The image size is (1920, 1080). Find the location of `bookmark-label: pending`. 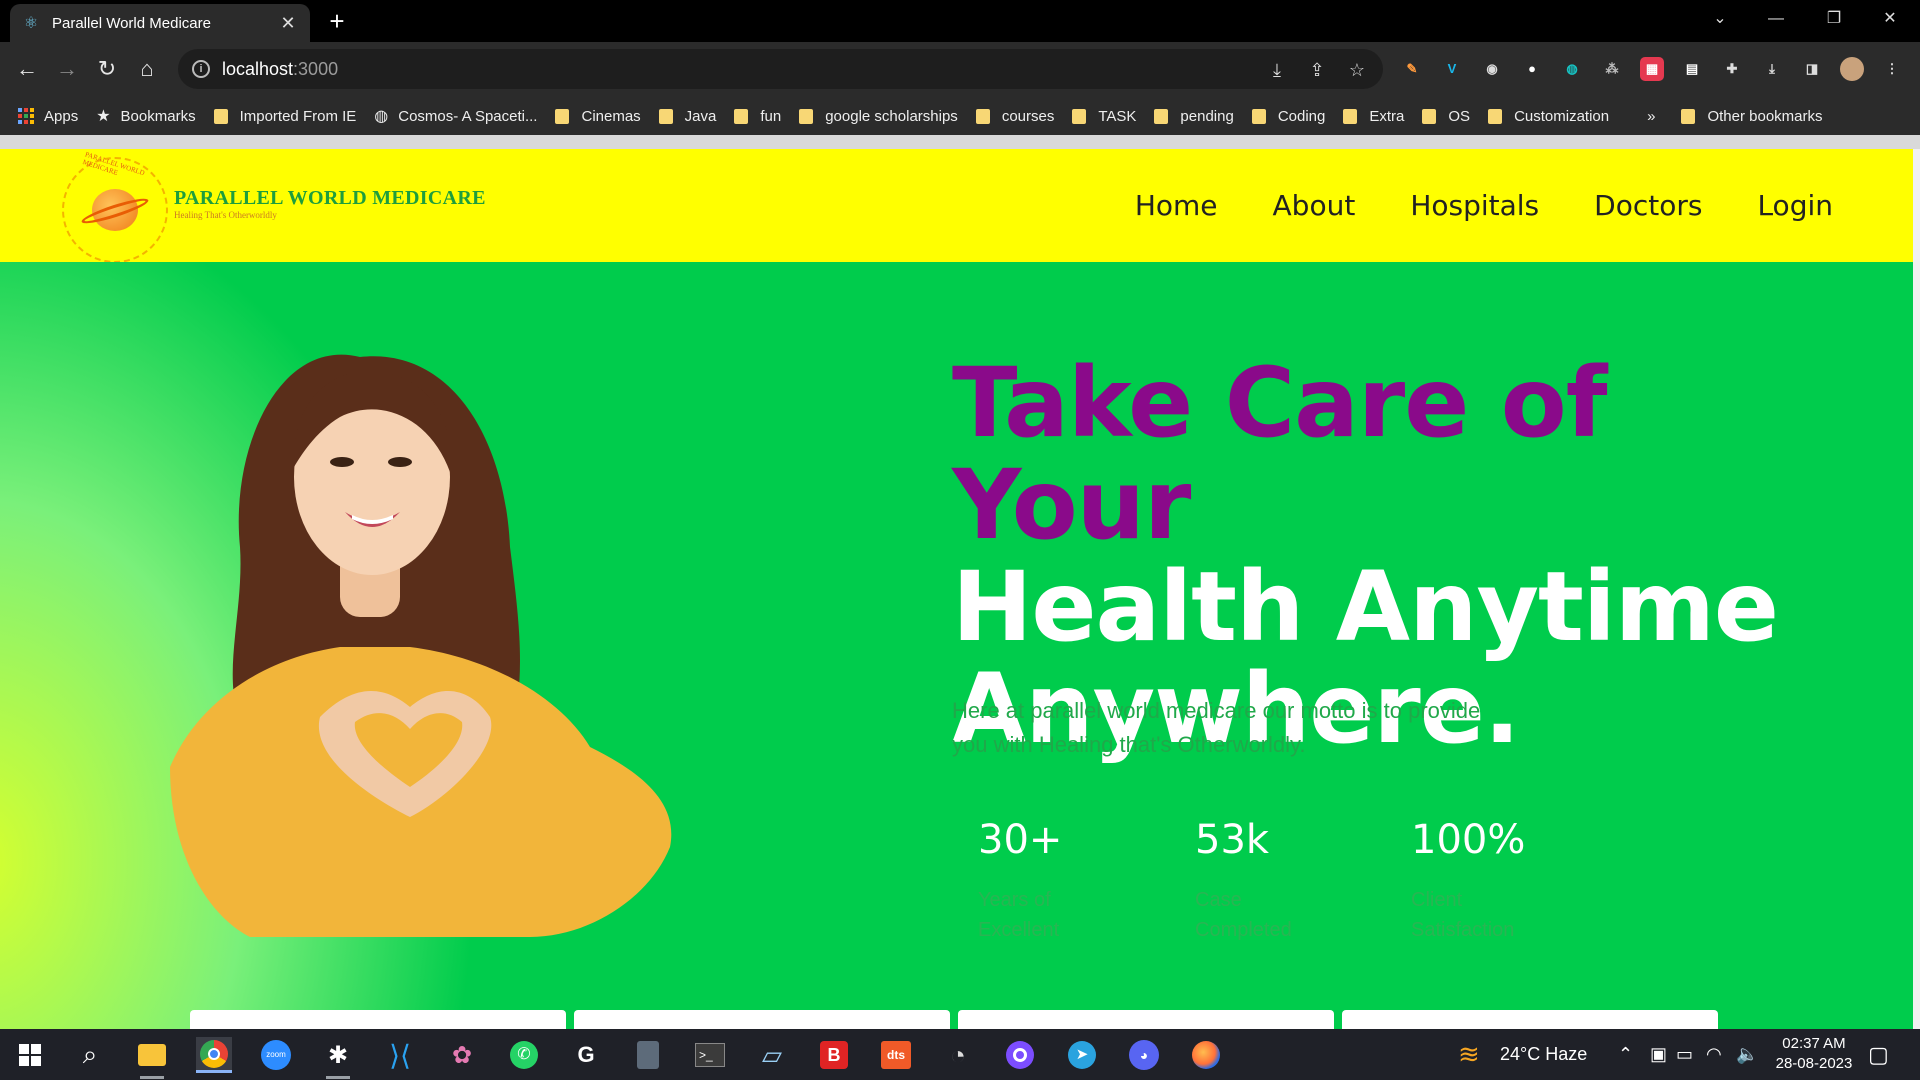

bookmark-label: pending is located at coordinates (1207, 116).